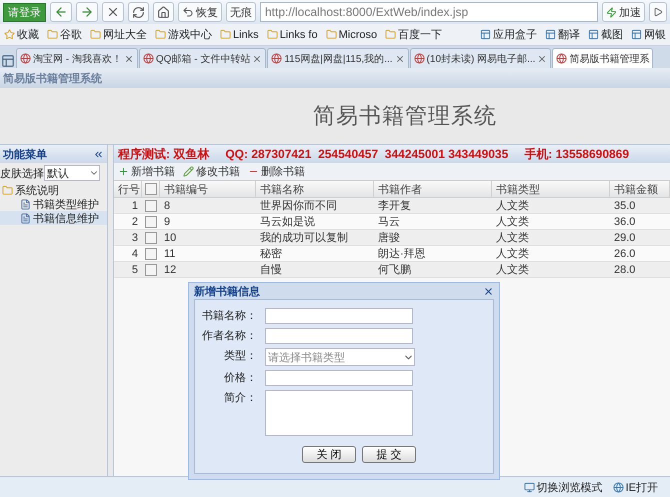 This screenshot has height=497, width=670. I want to click on bookmark: 百度一下, so click(413, 34).